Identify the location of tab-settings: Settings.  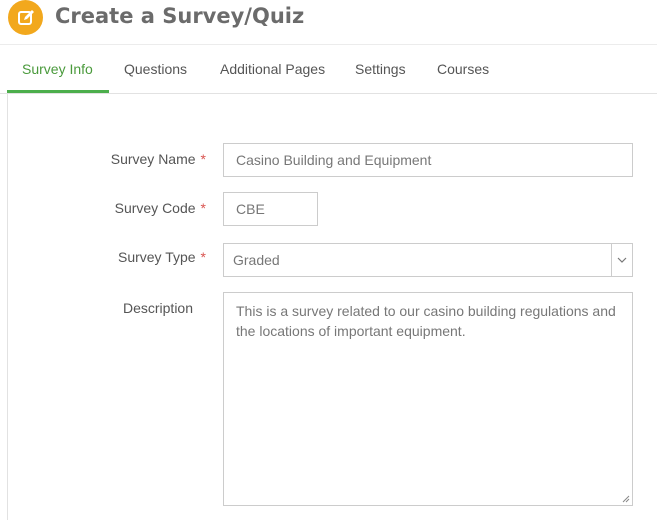
(380, 68).